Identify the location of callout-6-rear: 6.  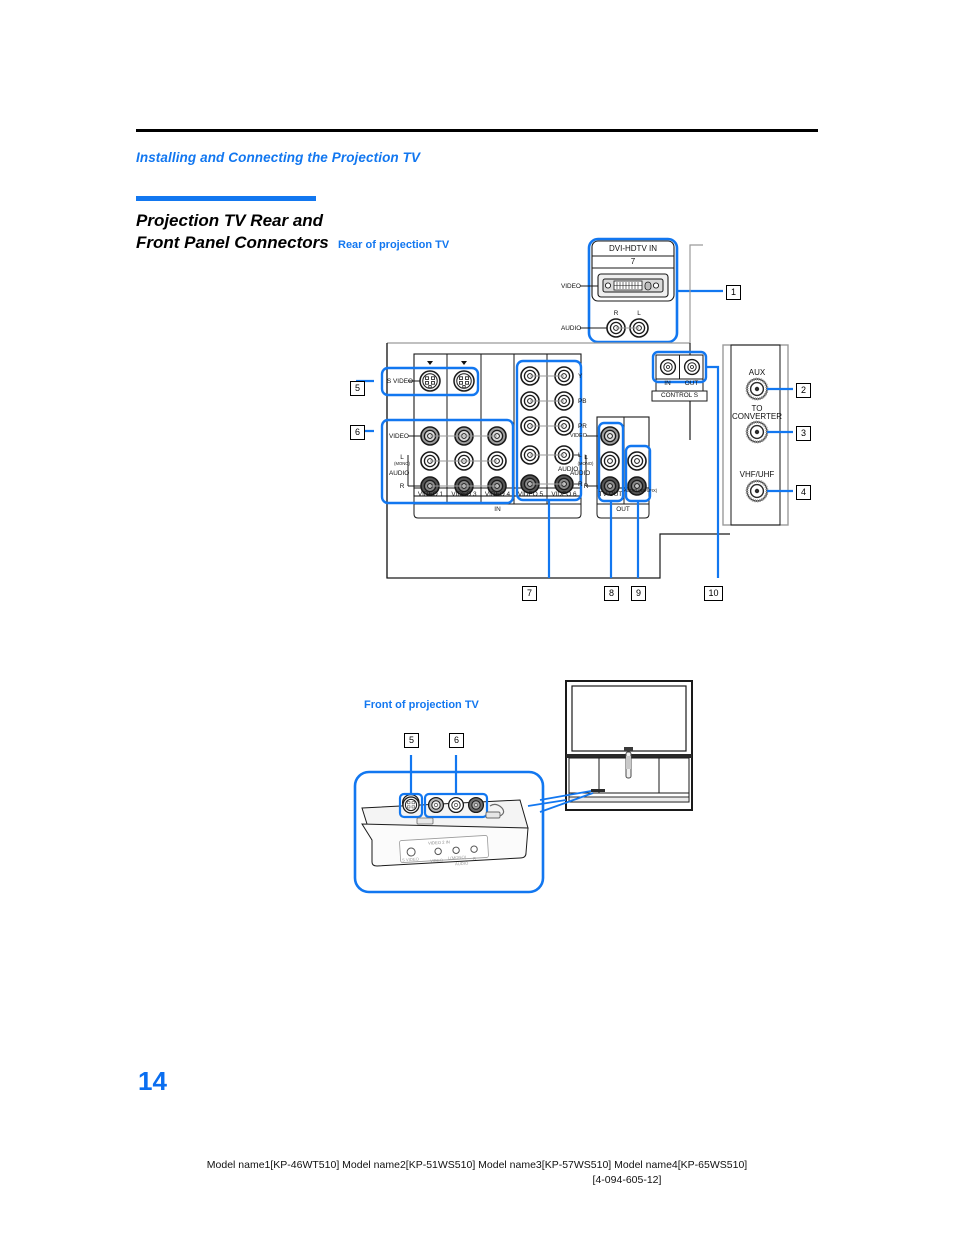
(357, 432).